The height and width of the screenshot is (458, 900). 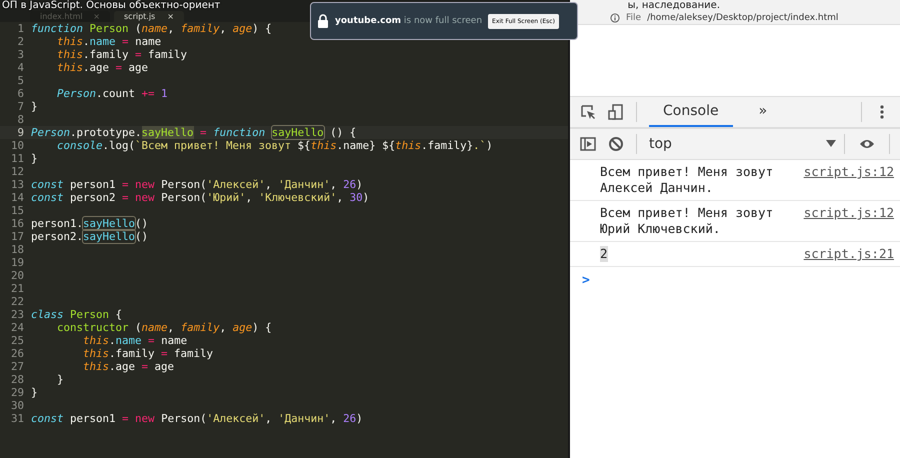 I want to click on line-number: 7, so click(x=20, y=106).